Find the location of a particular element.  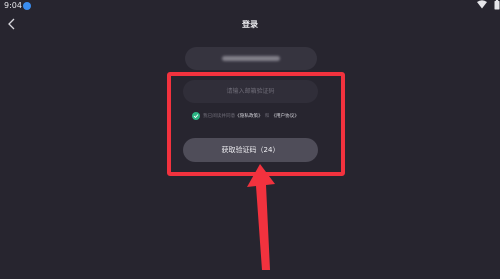

agreement-row: 我已阅读并同意 《隐私政策》 和 《用户协议》 is located at coordinates (245, 116).